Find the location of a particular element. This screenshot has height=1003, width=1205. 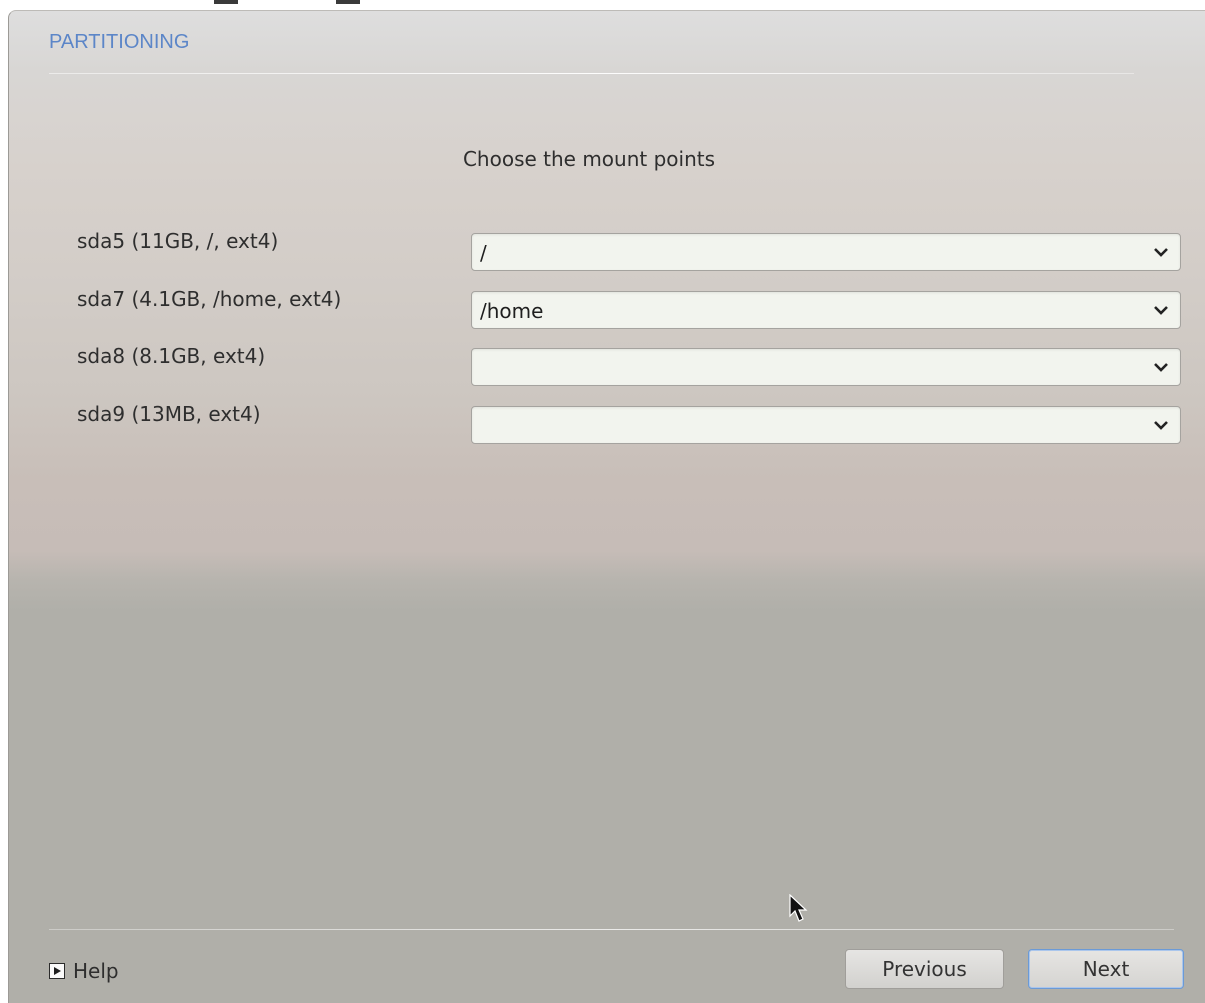

mount-point-combo-sda5: / is located at coordinates (826, 252).